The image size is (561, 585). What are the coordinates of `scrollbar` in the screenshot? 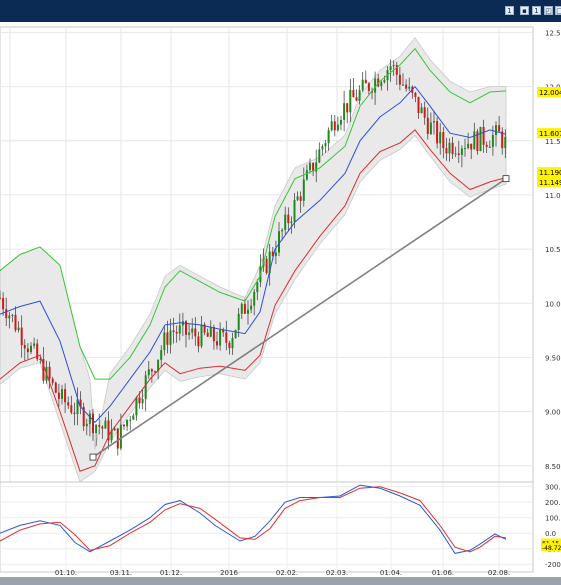 It's located at (280, 581).